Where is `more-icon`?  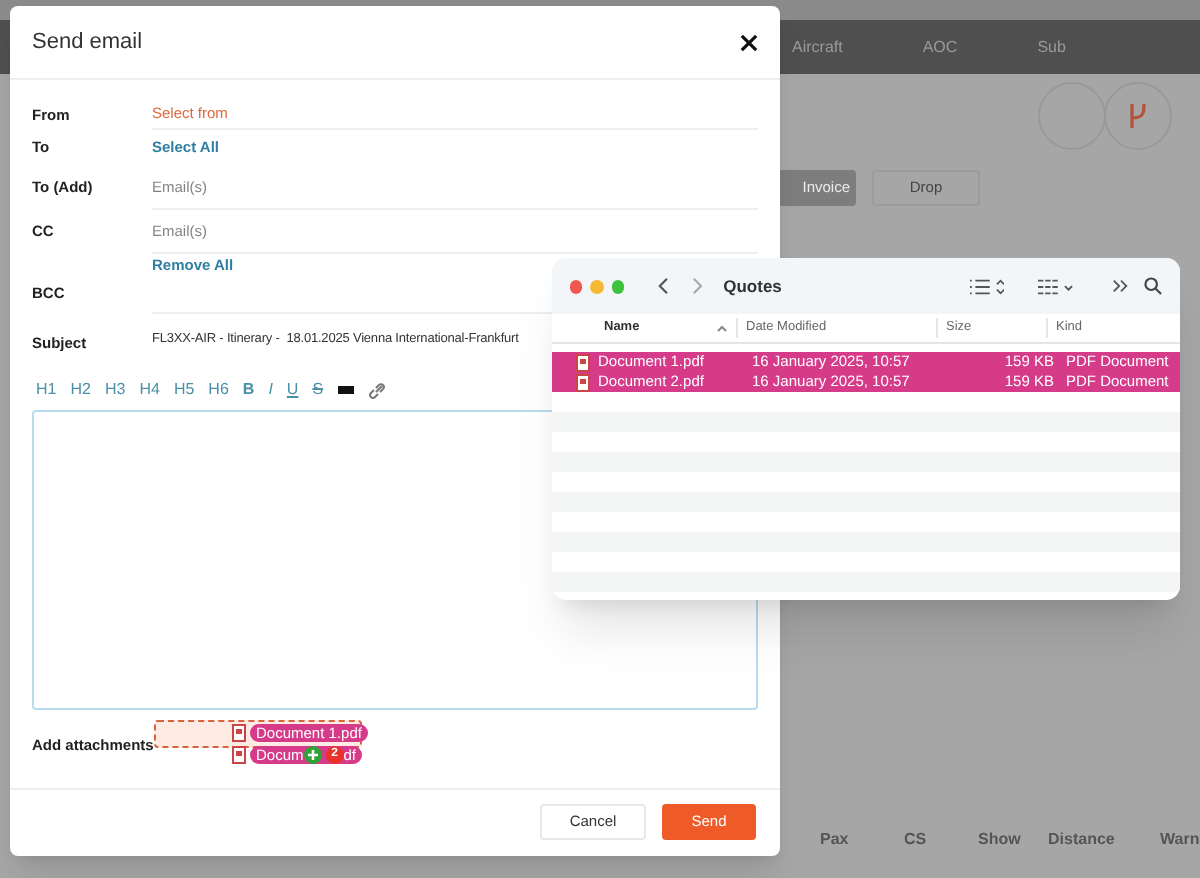
more-icon is located at coordinates (1119, 286).